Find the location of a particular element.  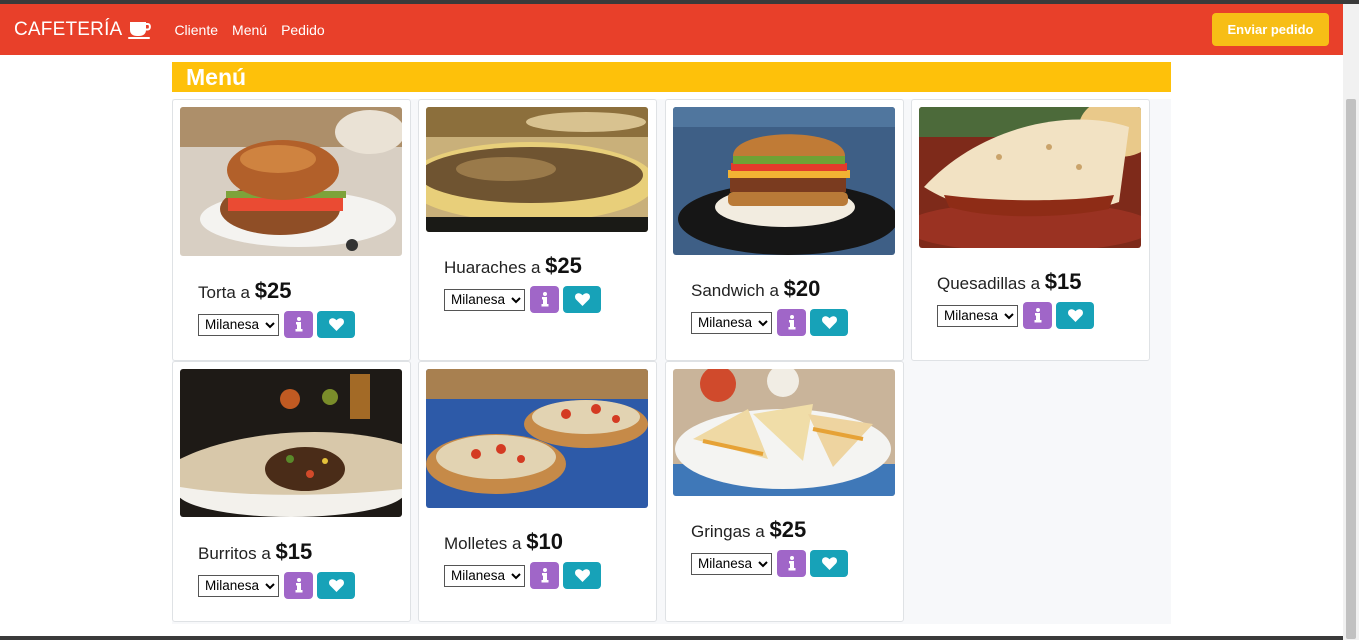

item-name: Molletes is located at coordinates (476, 543).